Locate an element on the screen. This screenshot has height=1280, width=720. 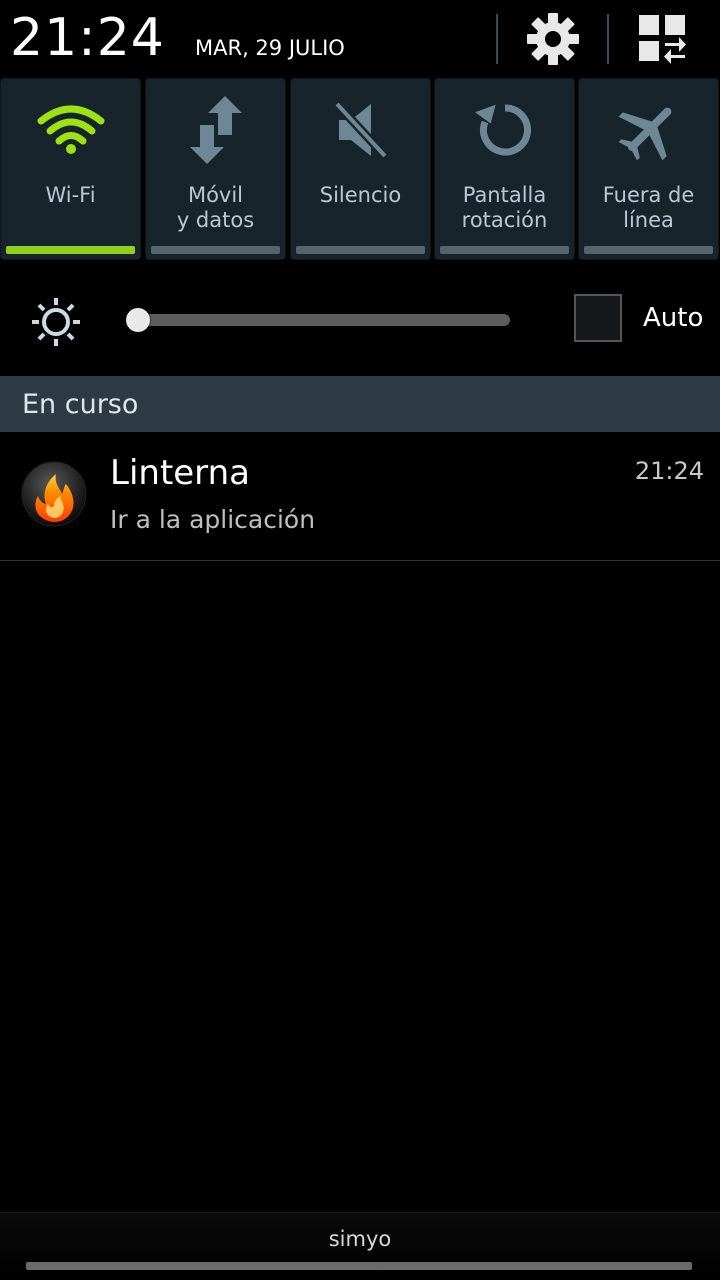
panel-header: 21:24 MAR, 29 JULIO is located at coordinates (360, 39).